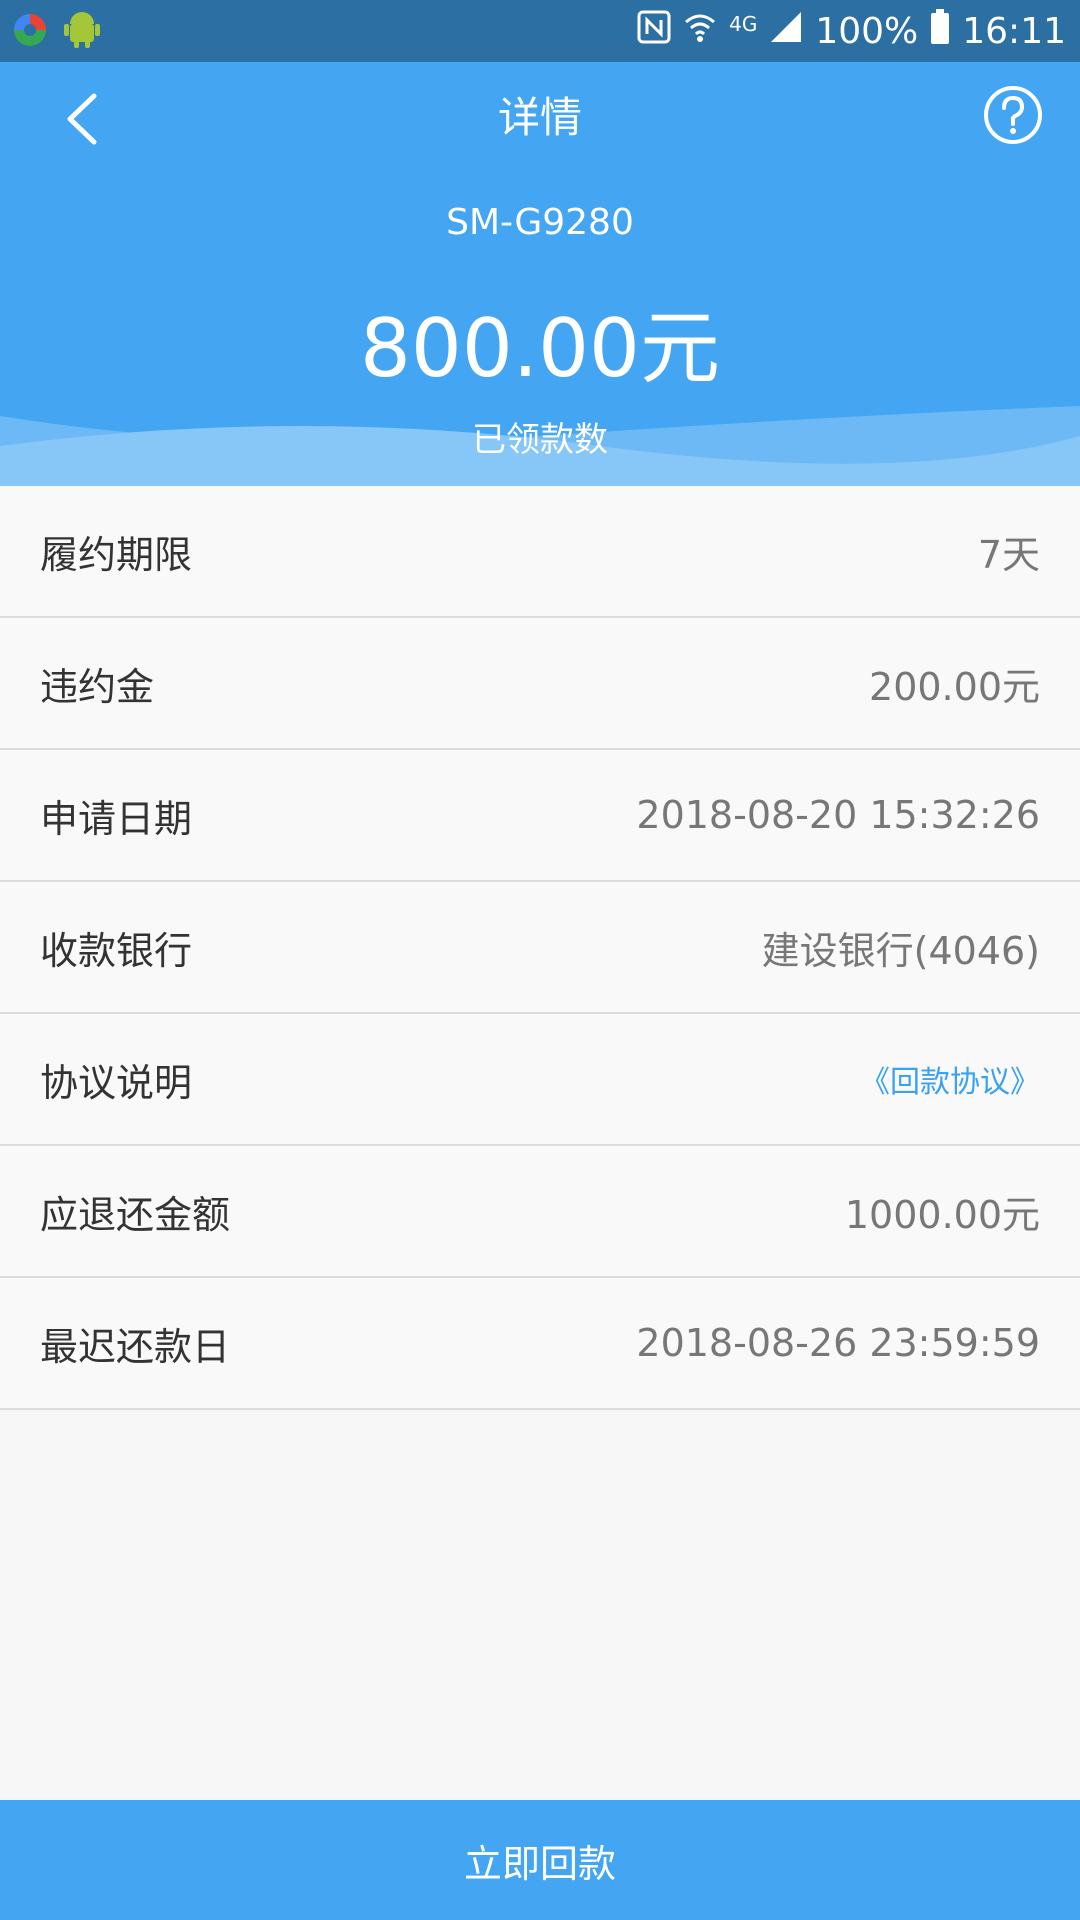  What do you see at coordinates (82, 32) in the screenshot?
I see `android-icon` at bounding box center [82, 32].